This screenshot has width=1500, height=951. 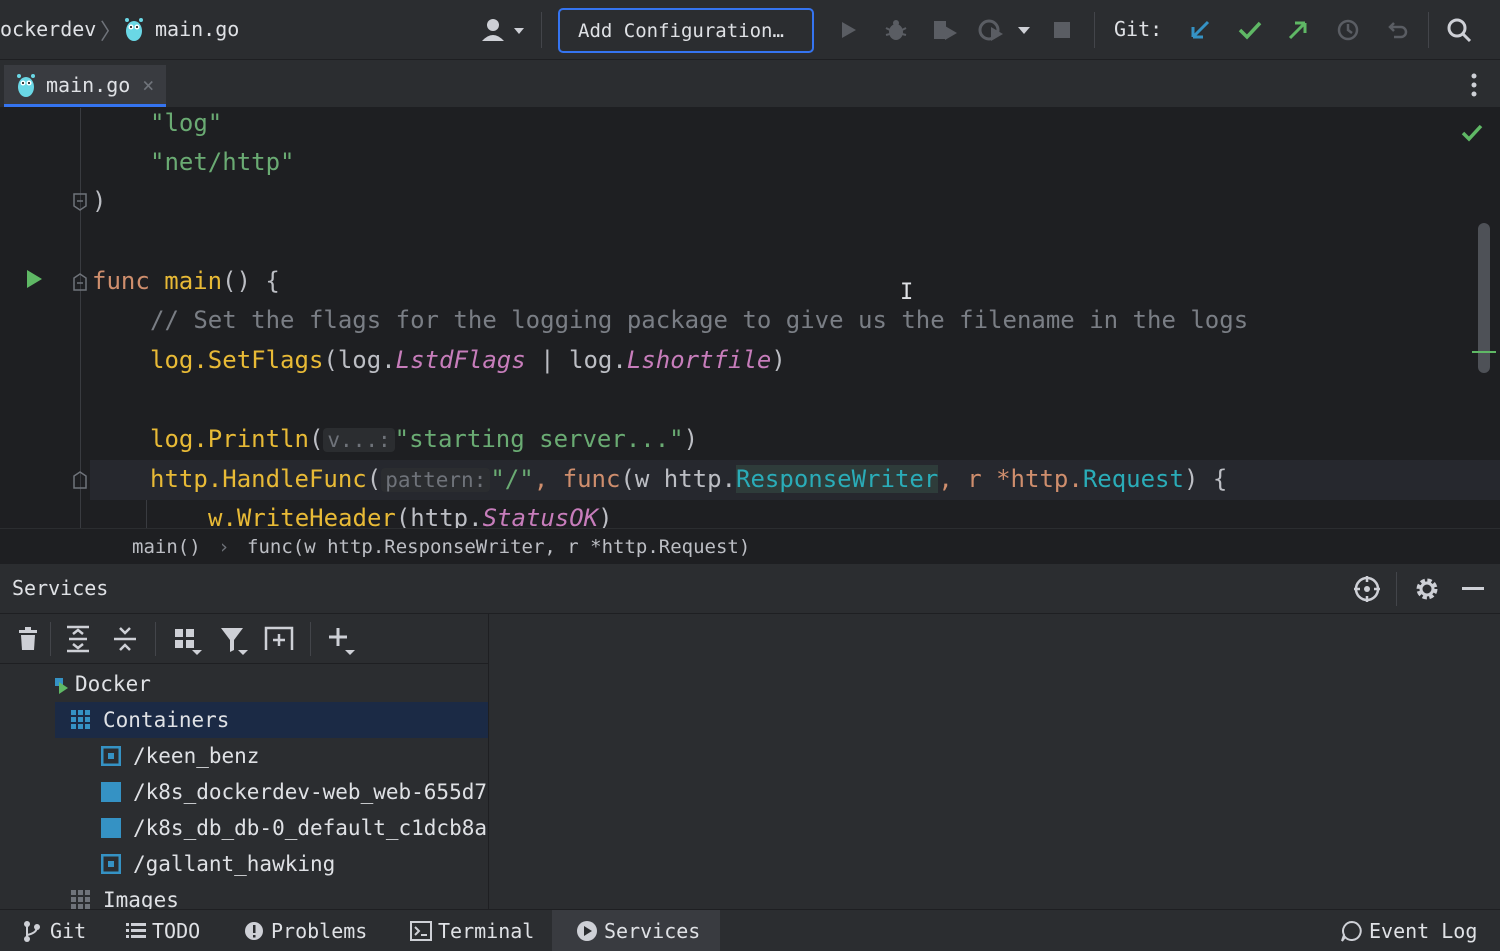 I want to click on tab-label: main.go, so click(x=88, y=84).